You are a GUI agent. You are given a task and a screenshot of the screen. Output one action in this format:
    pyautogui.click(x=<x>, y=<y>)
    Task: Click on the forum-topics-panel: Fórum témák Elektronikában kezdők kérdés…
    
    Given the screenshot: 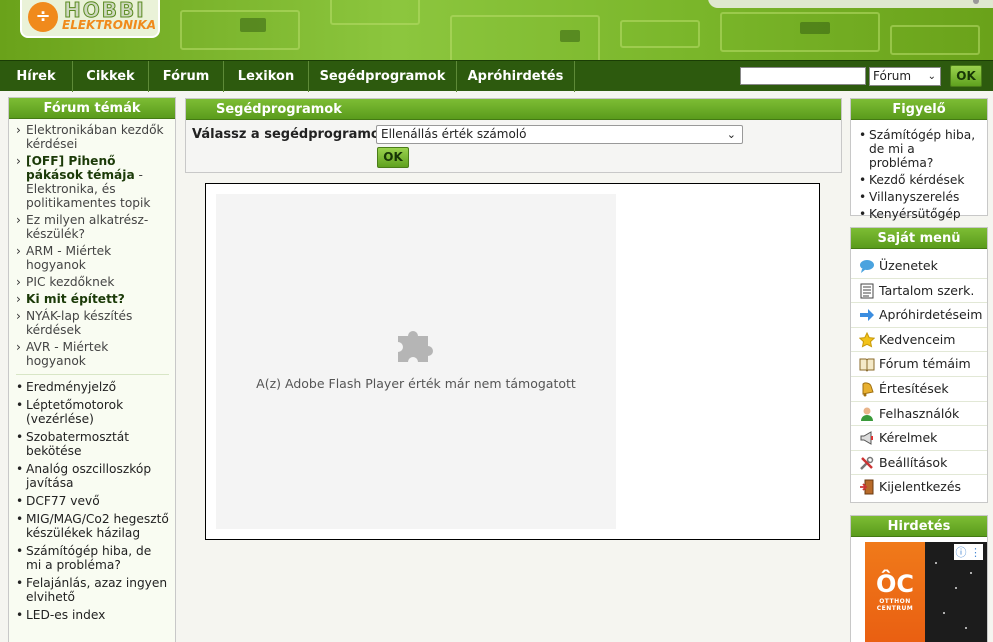 What is the action you would take?
    pyautogui.click(x=92, y=369)
    